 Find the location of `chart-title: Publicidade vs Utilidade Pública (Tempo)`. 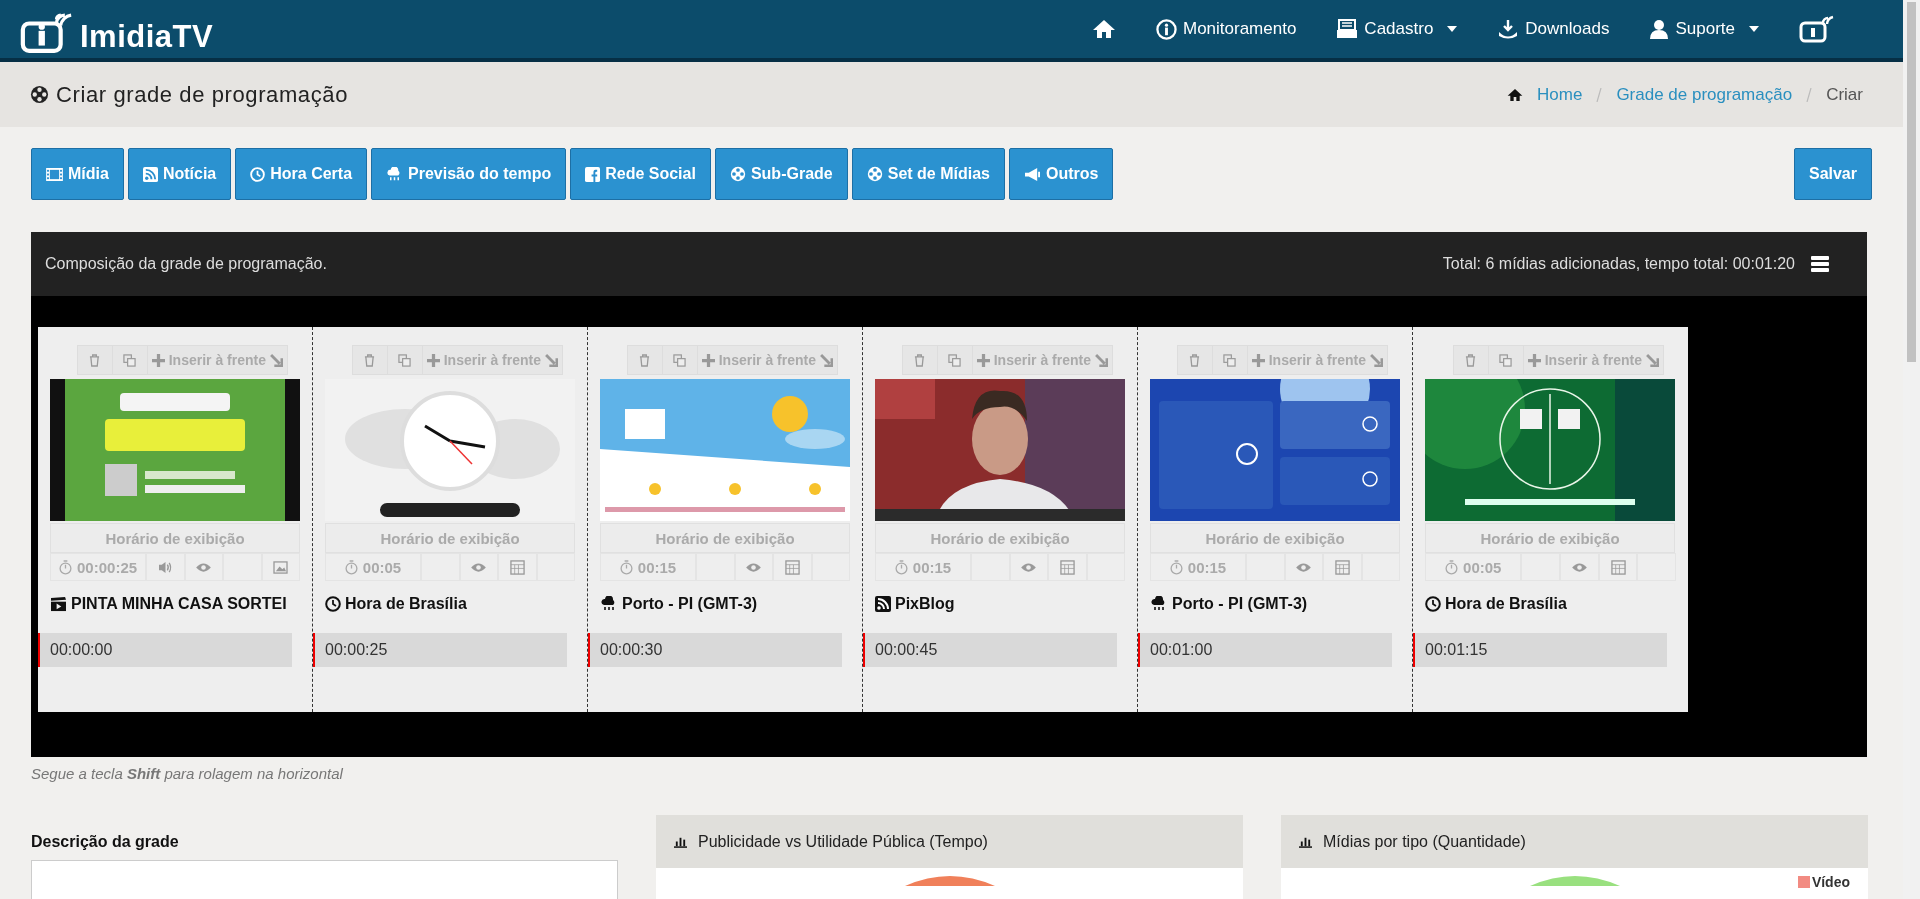

chart-title: Publicidade vs Utilidade Pública (Tempo) is located at coordinates (843, 841).